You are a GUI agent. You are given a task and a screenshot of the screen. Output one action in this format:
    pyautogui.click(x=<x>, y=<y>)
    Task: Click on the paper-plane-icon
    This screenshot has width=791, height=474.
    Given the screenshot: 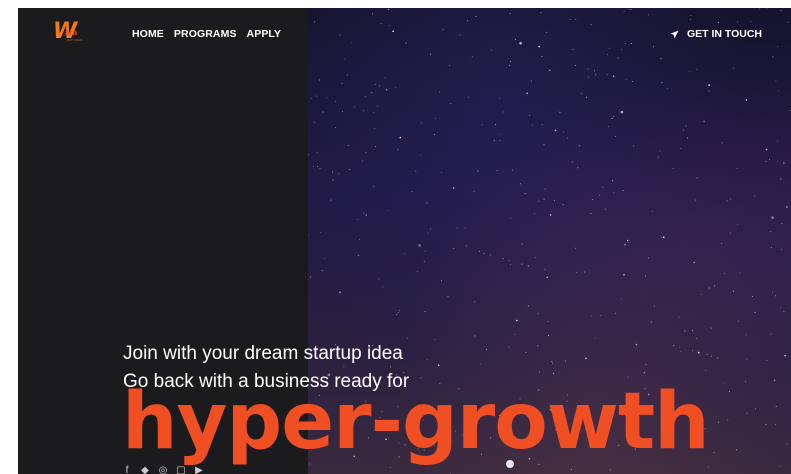 What is the action you would take?
    pyautogui.click(x=674, y=34)
    